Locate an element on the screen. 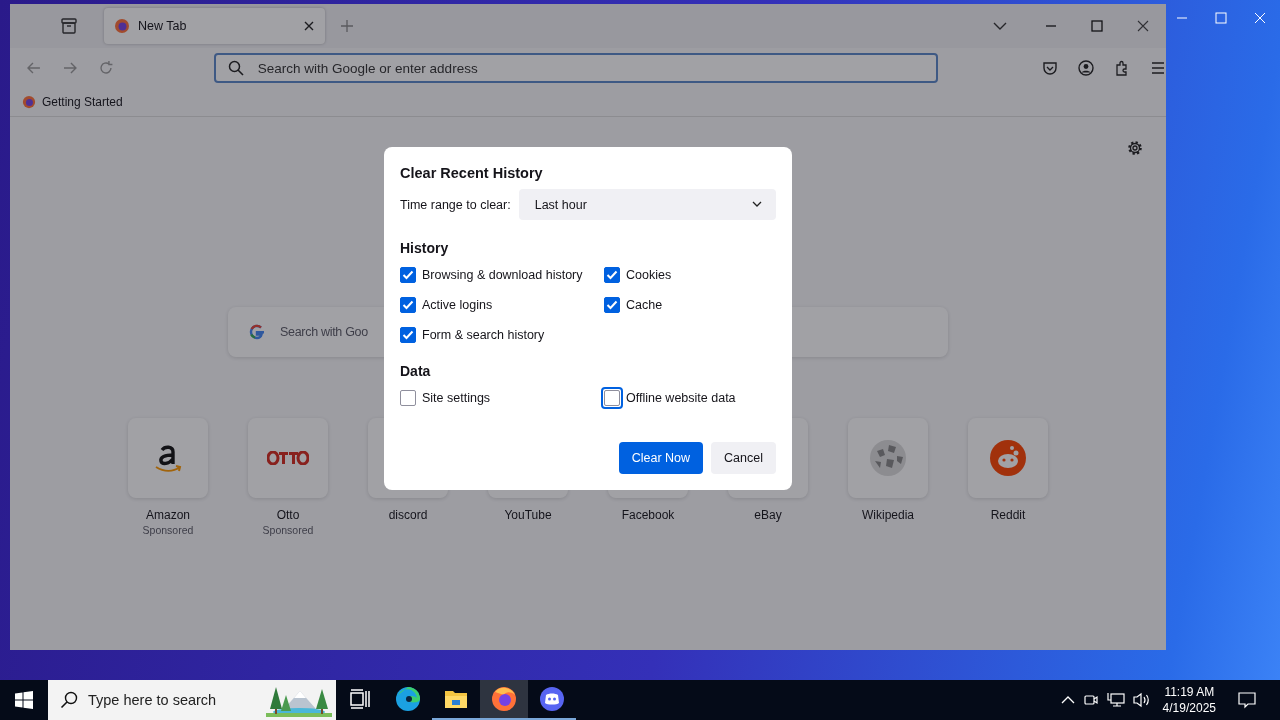 The height and width of the screenshot is (720, 1280). otto-logo-icon is located at coordinates (288, 458).